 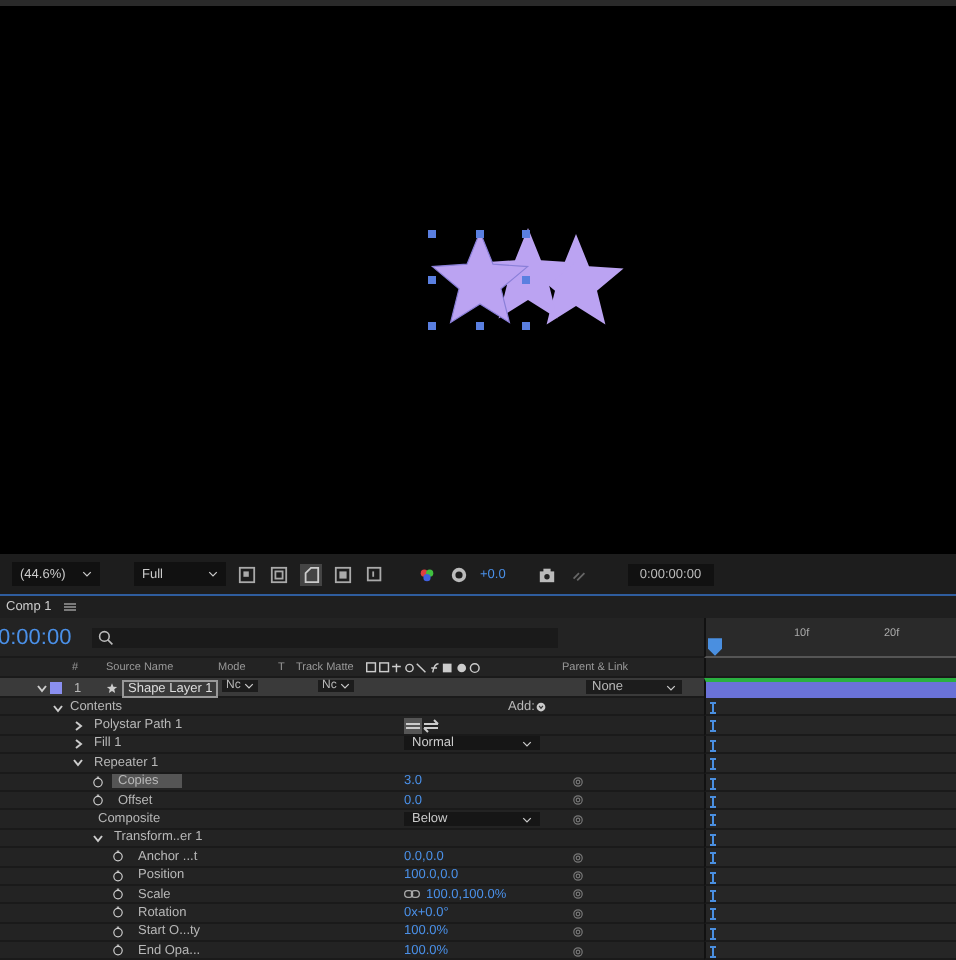 I want to click on switches-icons-drawing, so click(x=424, y=668).